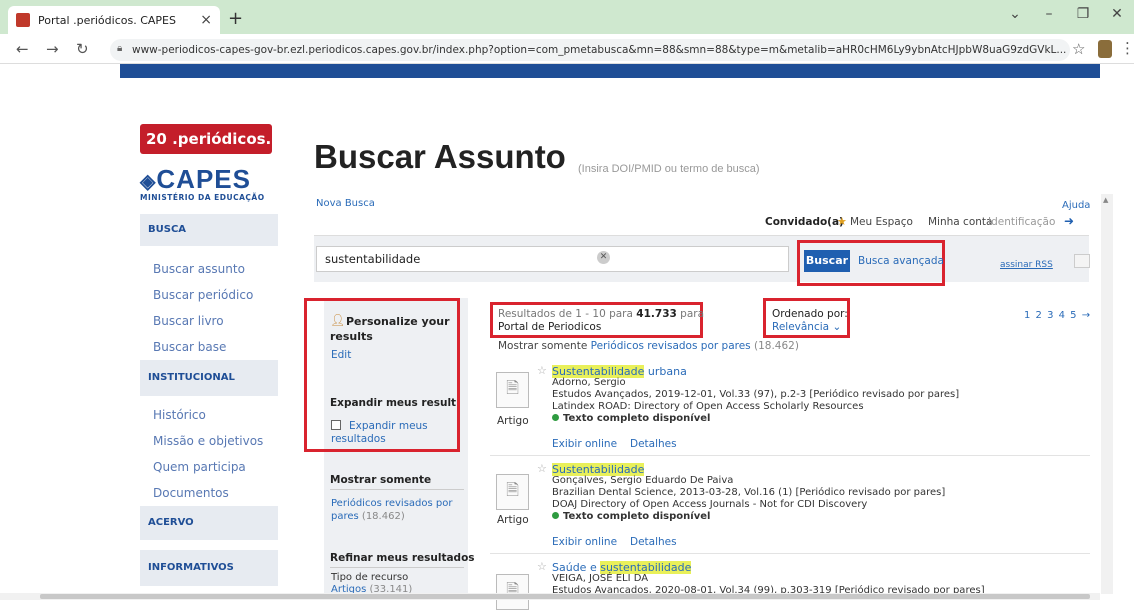 The image size is (1134, 610). Describe the element at coordinates (191, 493) in the screenshot. I see `sidebar-item-documentos: Documentos` at that location.